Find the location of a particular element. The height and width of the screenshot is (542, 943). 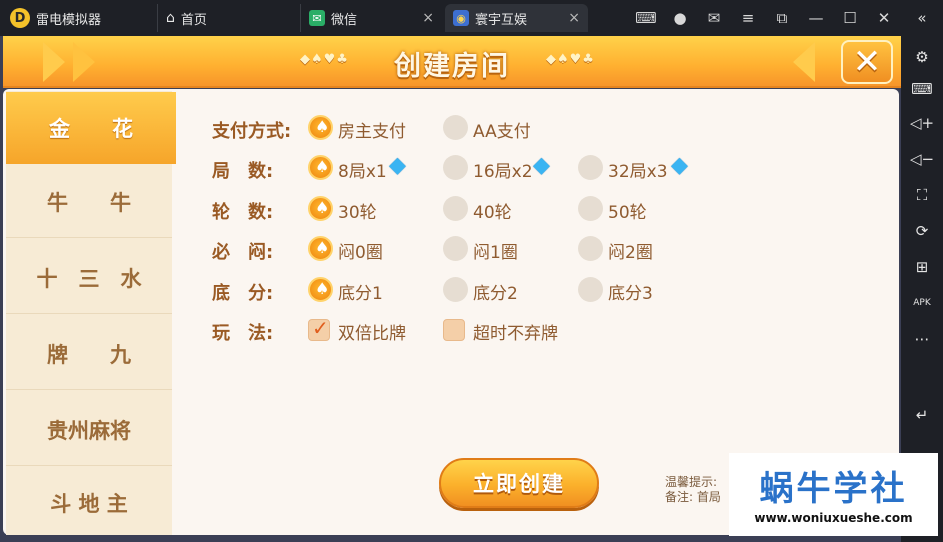

base-score-1-radio is located at coordinates (320, 289).